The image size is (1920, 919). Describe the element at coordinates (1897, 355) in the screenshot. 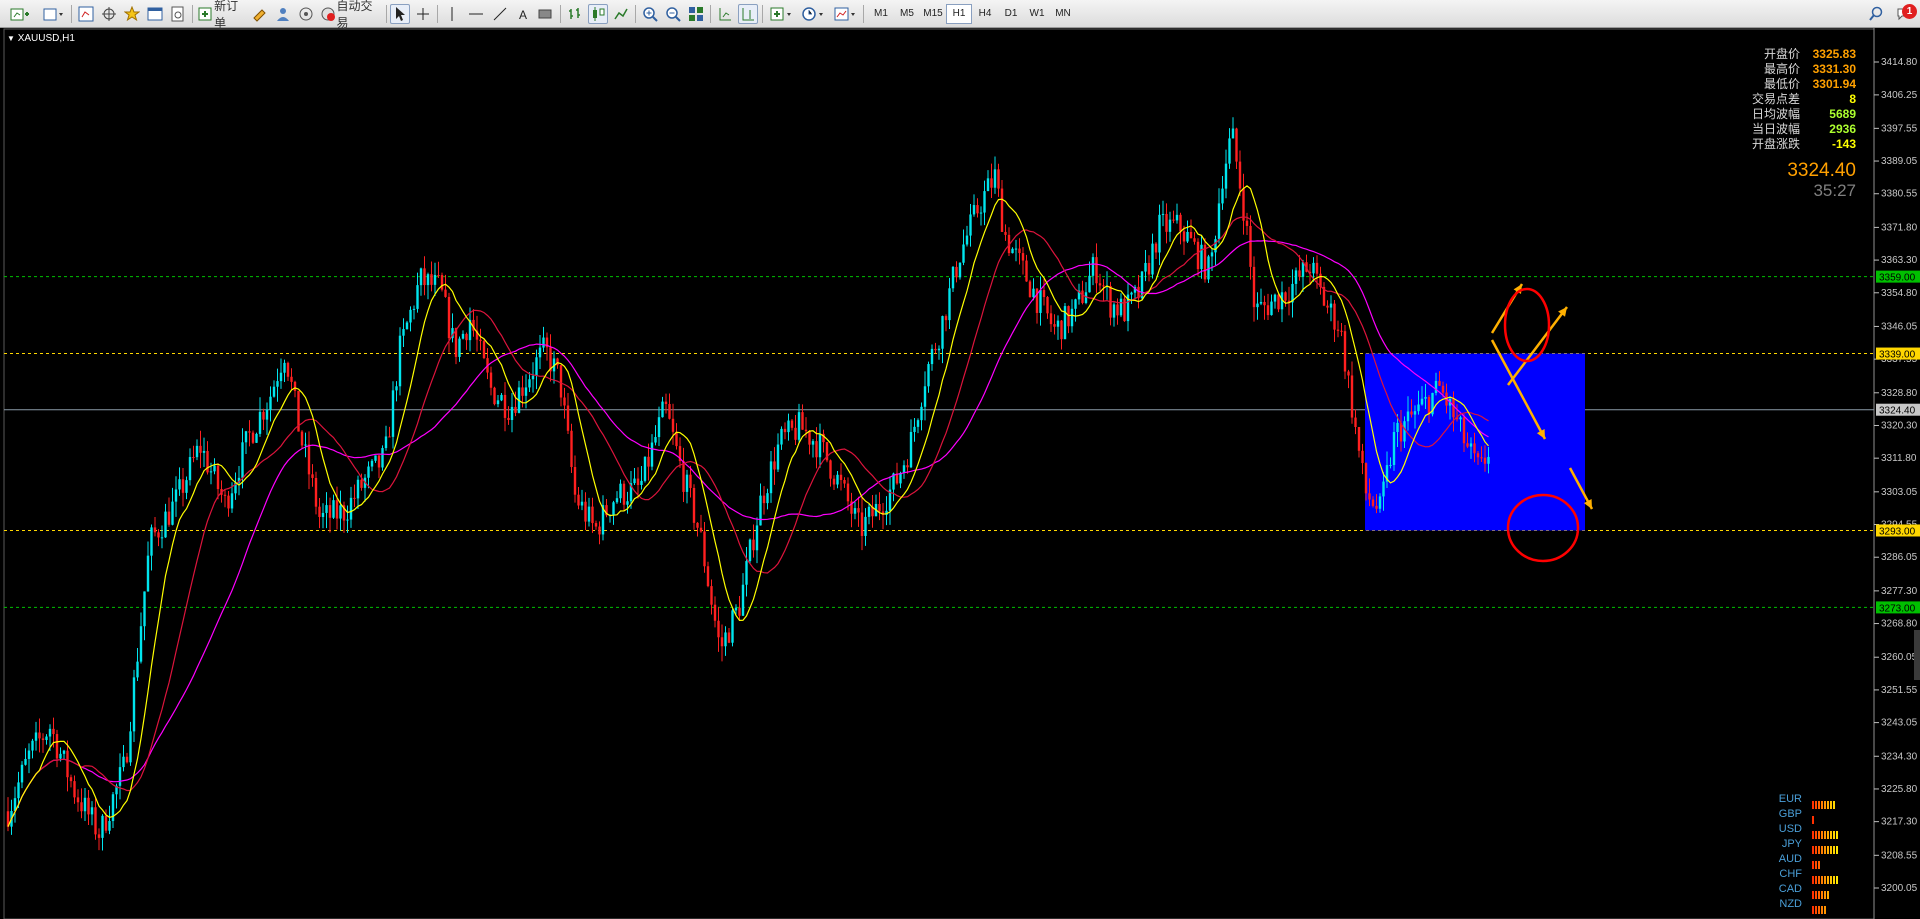

I see `level-price-label: 3339.00` at that location.